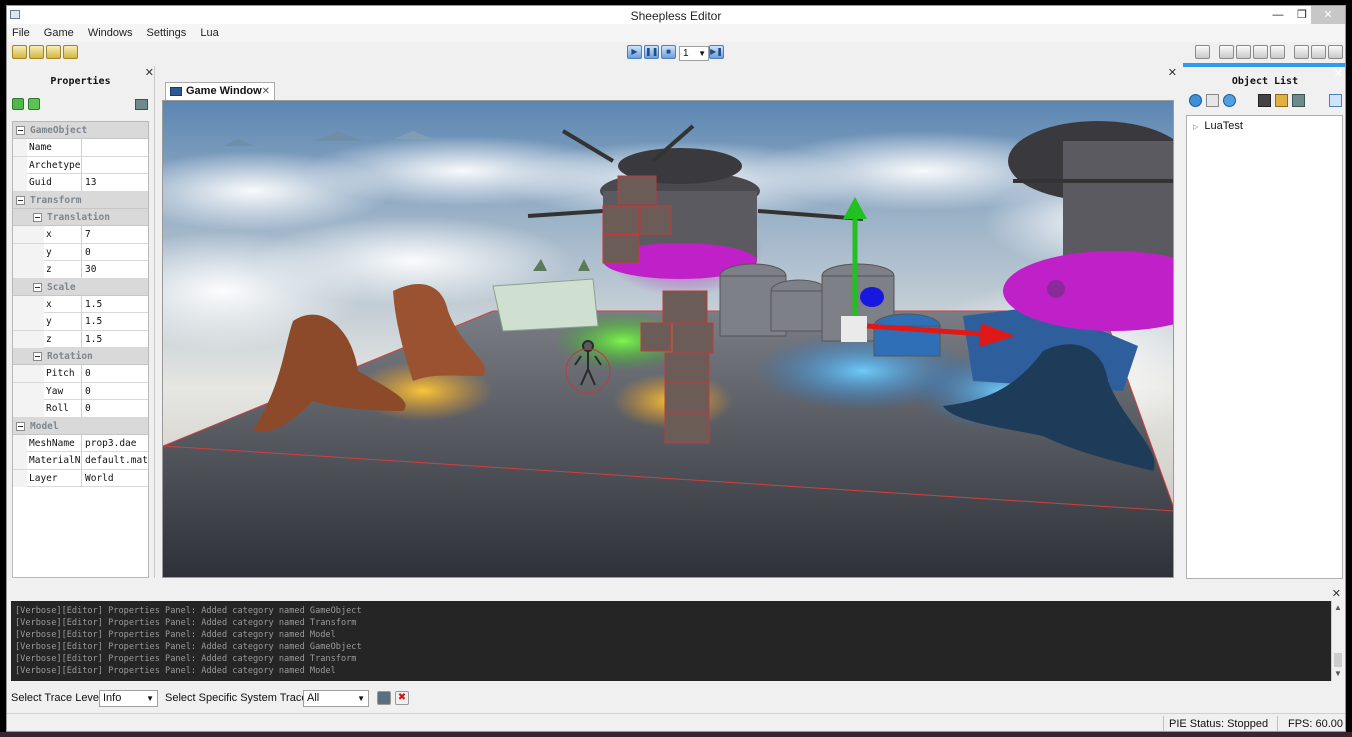  Describe the element at coordinates (1195, 100) in the screenshot. I see `globe-icon` at that location.